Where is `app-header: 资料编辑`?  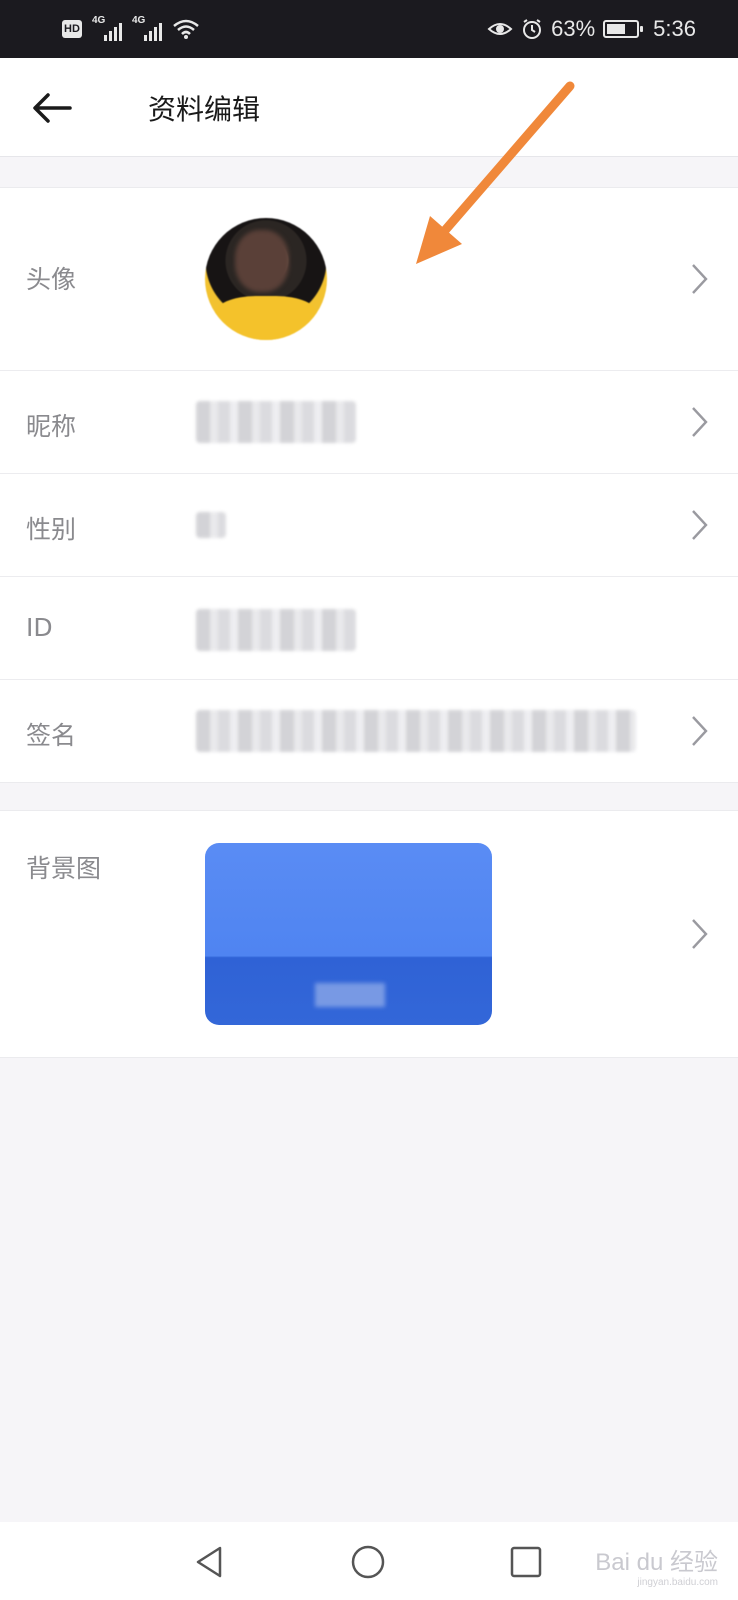 app-header: 资料编辑 is located at coordinates (369, 107).